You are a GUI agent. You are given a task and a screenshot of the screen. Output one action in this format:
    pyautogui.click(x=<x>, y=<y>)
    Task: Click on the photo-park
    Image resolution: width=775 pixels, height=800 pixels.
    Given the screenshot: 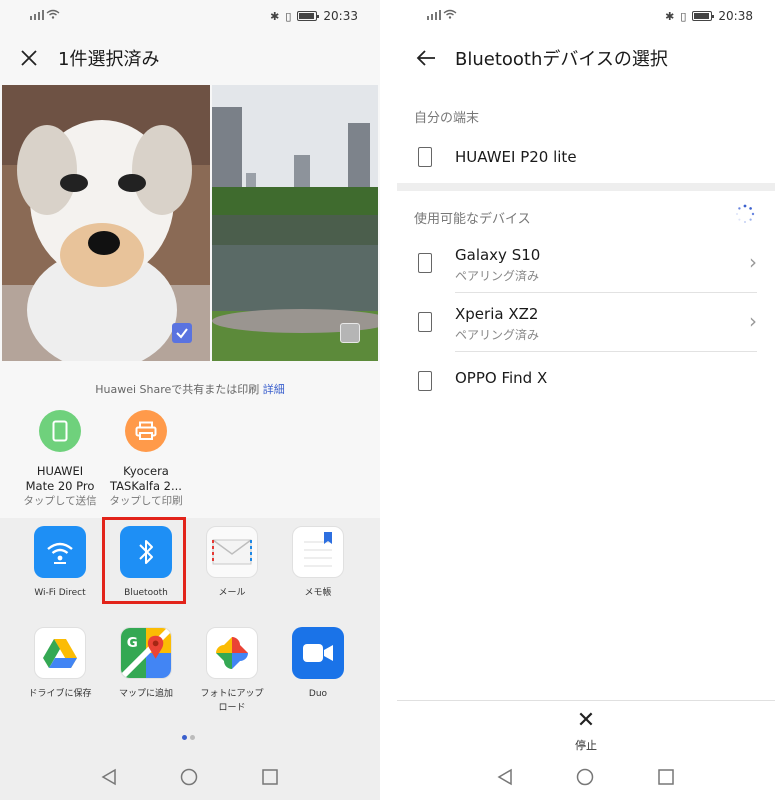 What is the action you would take?
    pyautogui.click(x=295, y=223)
    